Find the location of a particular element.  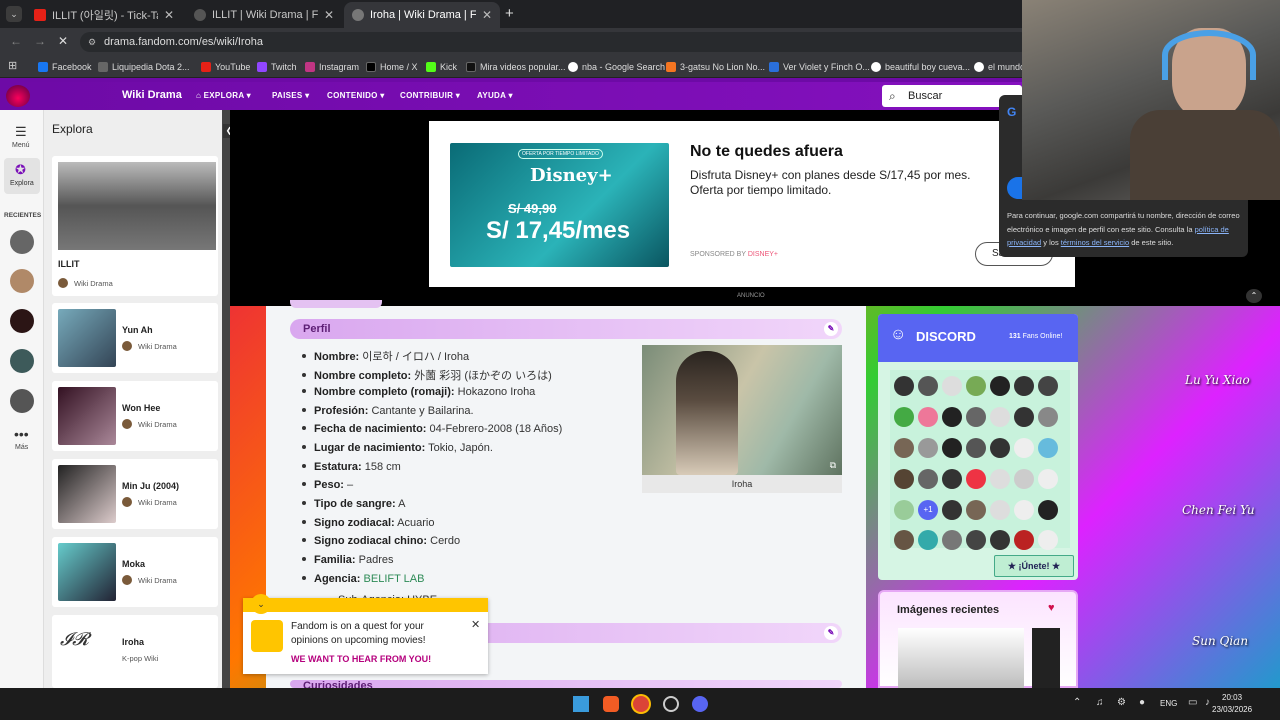

volume-icon: ♪ is located at coordinates (1207, 702).